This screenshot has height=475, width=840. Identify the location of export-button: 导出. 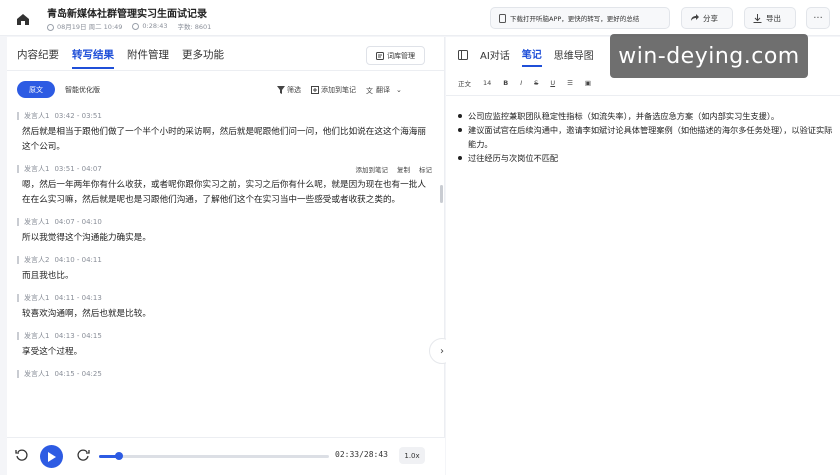
(770, 18).